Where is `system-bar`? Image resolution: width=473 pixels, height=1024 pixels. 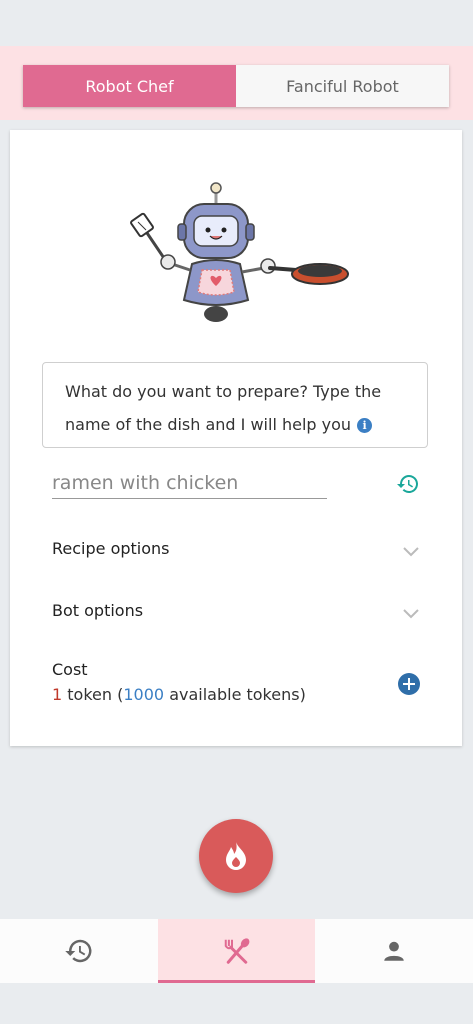
system-bar is located at coordinates (236, 1003).